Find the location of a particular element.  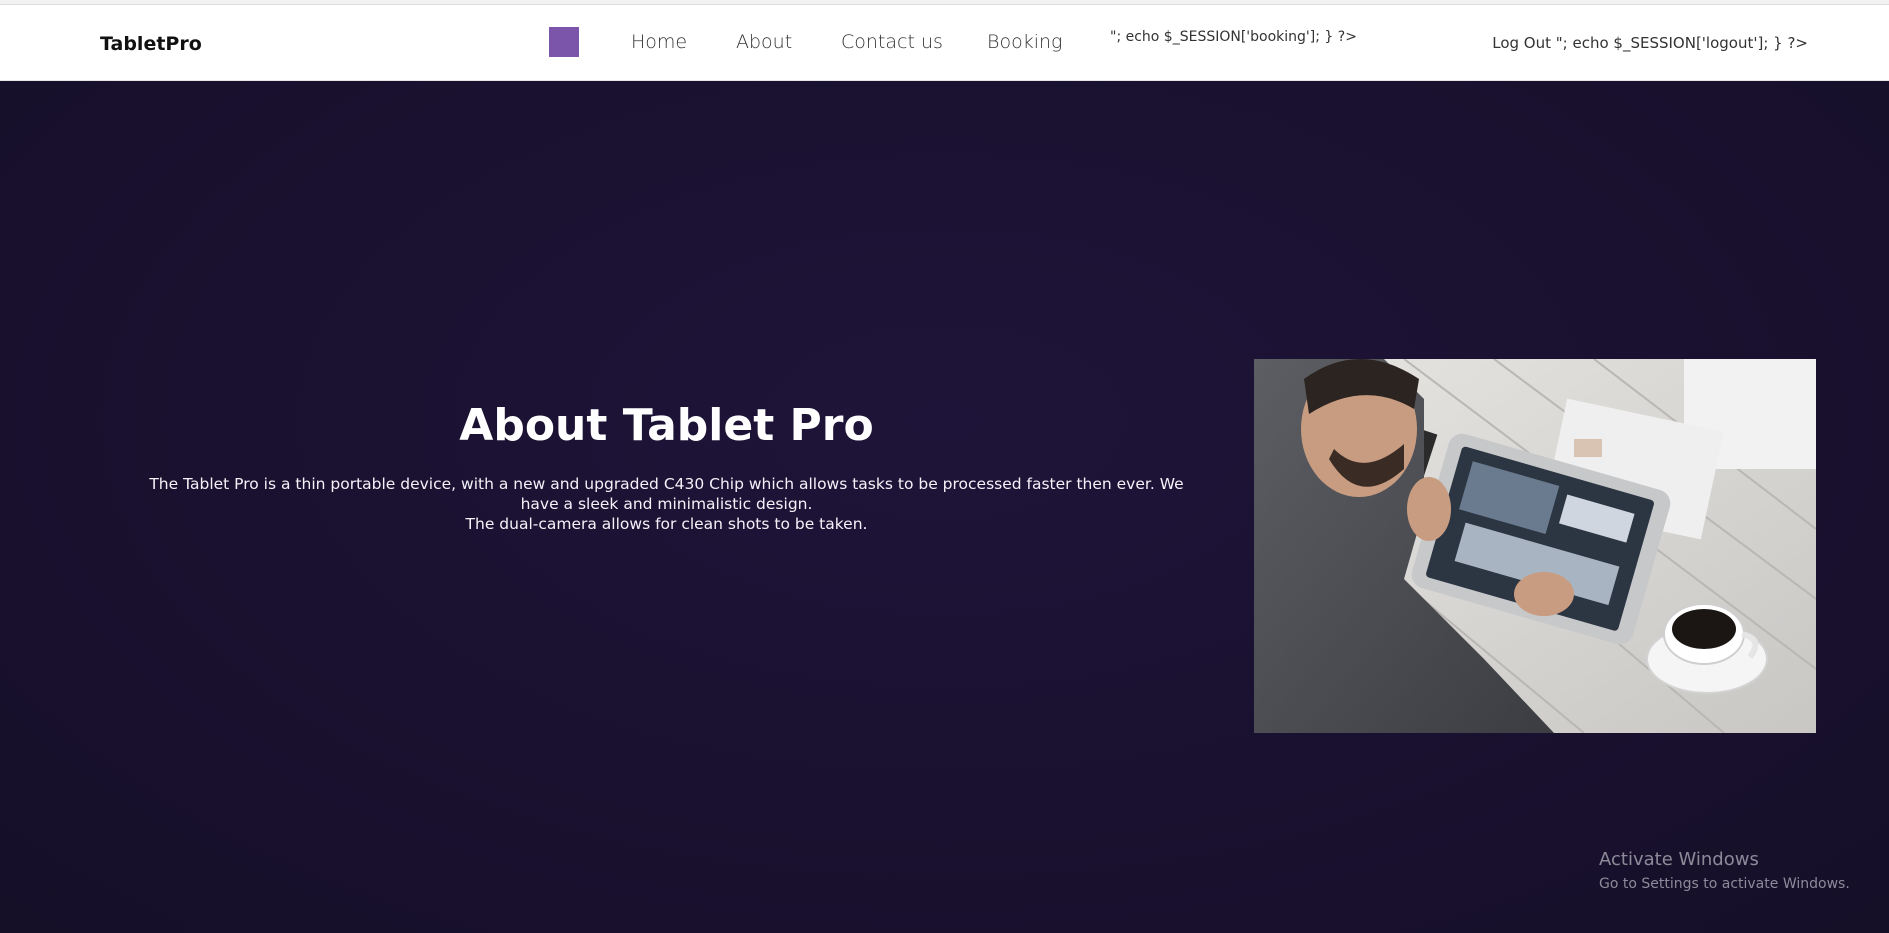

booking-session-text: "; echo $_SESSION['booking']; } ?> is located at coordinates (1233, 37).